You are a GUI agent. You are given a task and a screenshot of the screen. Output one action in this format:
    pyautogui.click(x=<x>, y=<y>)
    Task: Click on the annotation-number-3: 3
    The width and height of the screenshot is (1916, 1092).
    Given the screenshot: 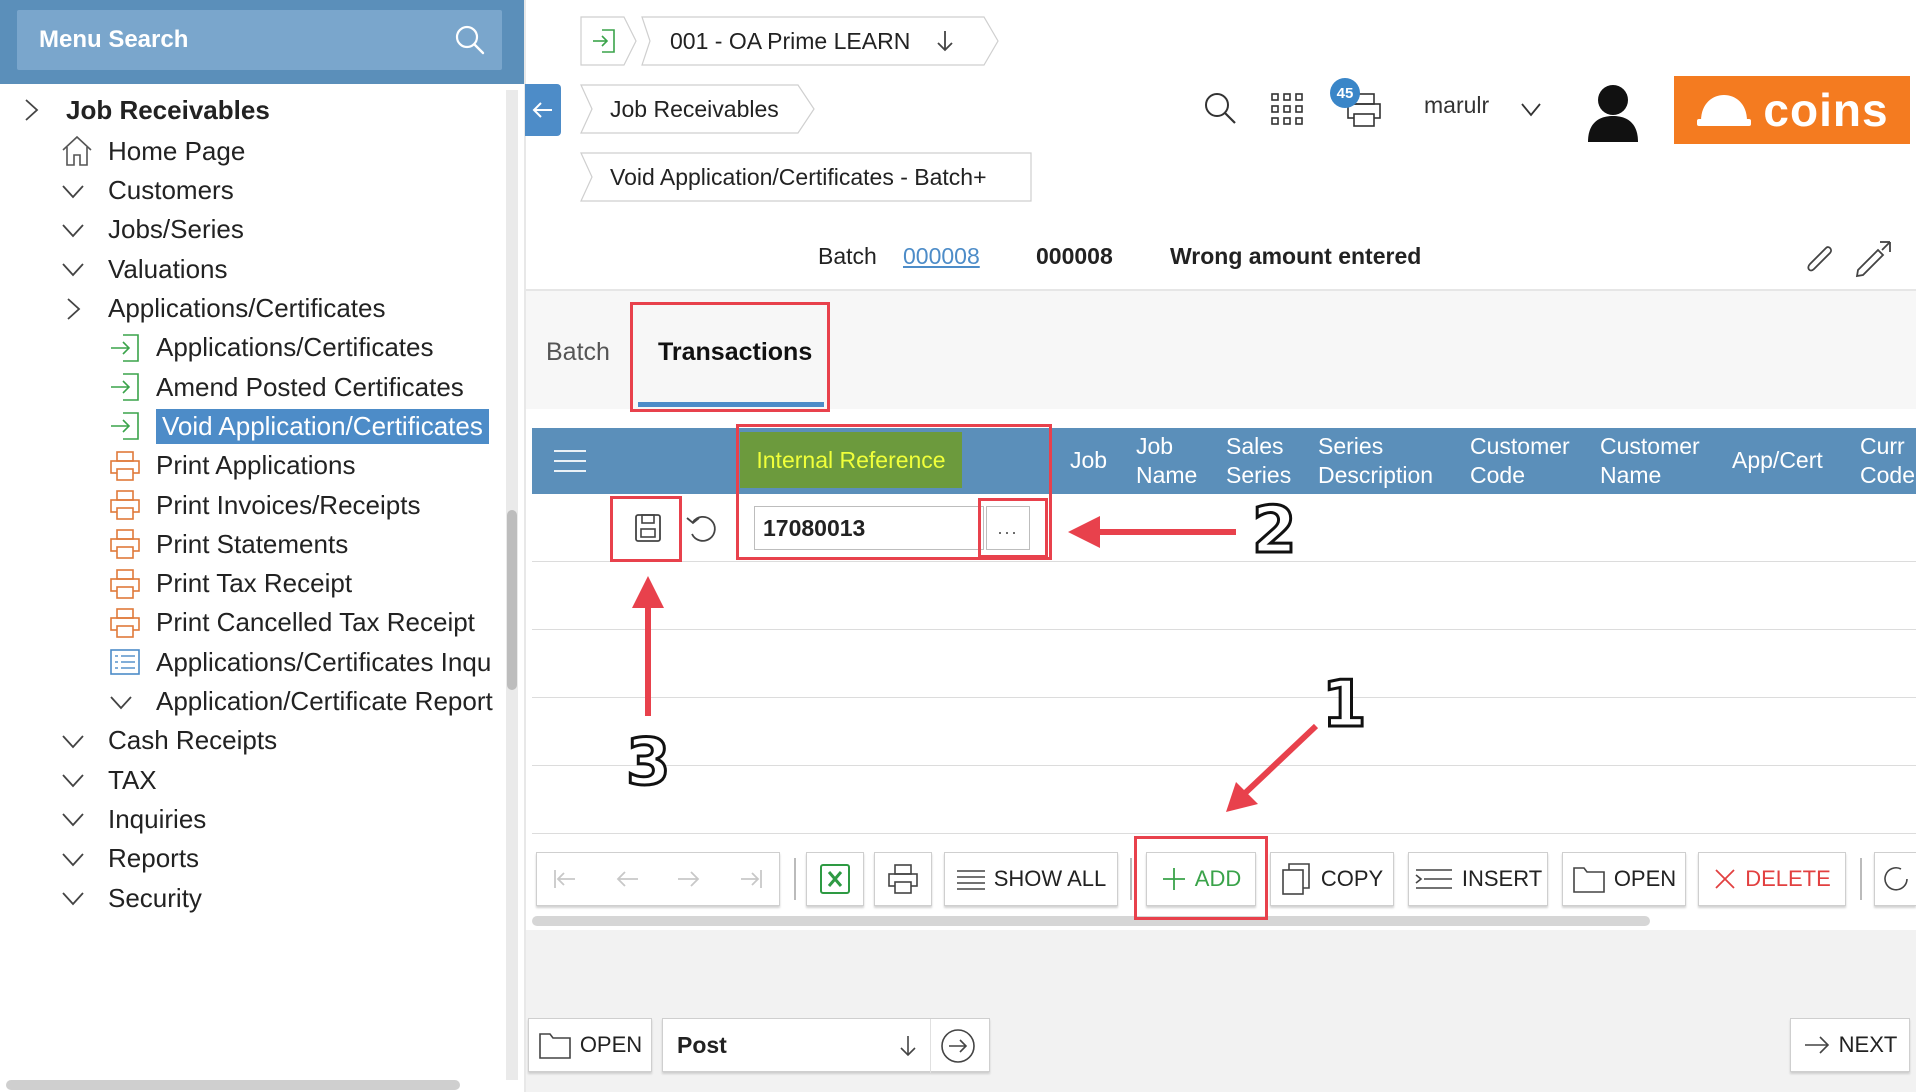 What is the action you would take?
    pyautogui.click(x=649, y=763)
    